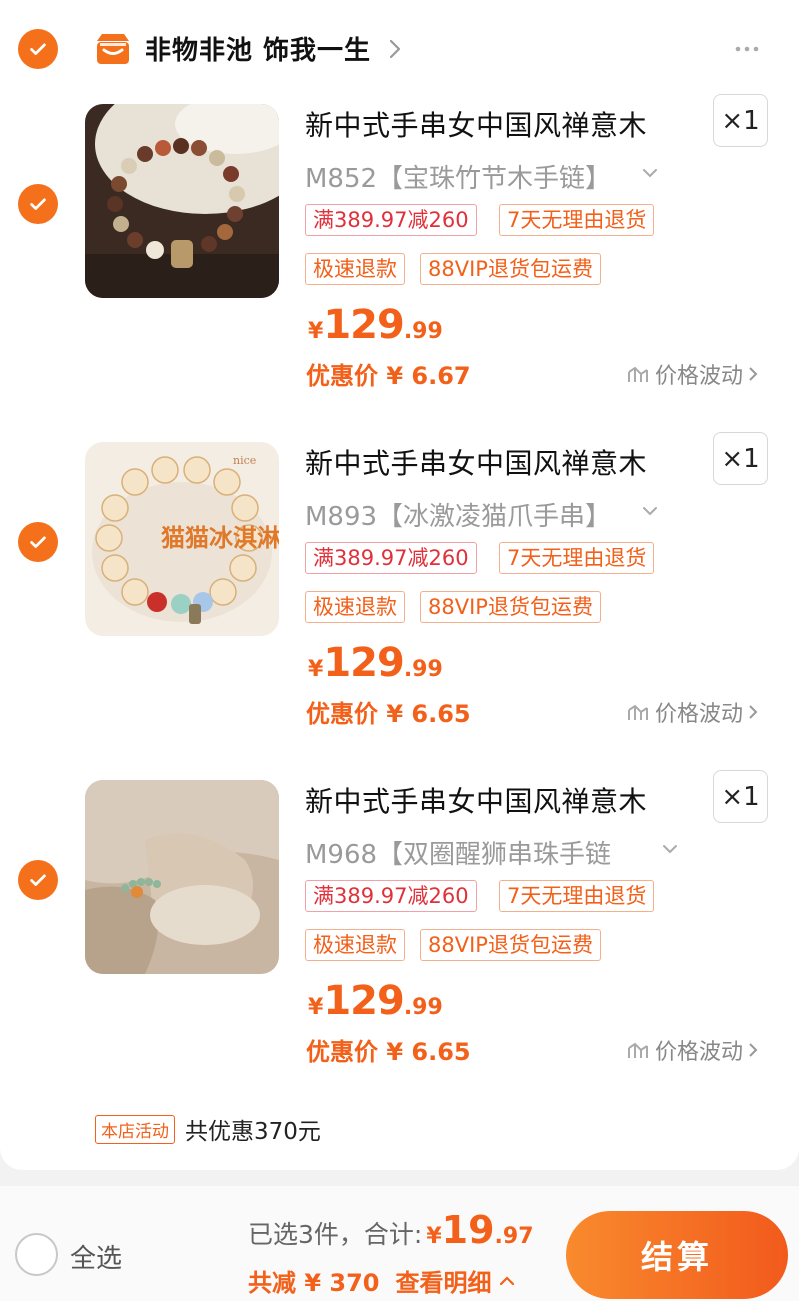 The height and width of the screenshot is (1301, 799). What do you see at coordinates (507, 1281) in the screenshot?
I see `chevron-up-icon` at bounding box center [507, 1281].